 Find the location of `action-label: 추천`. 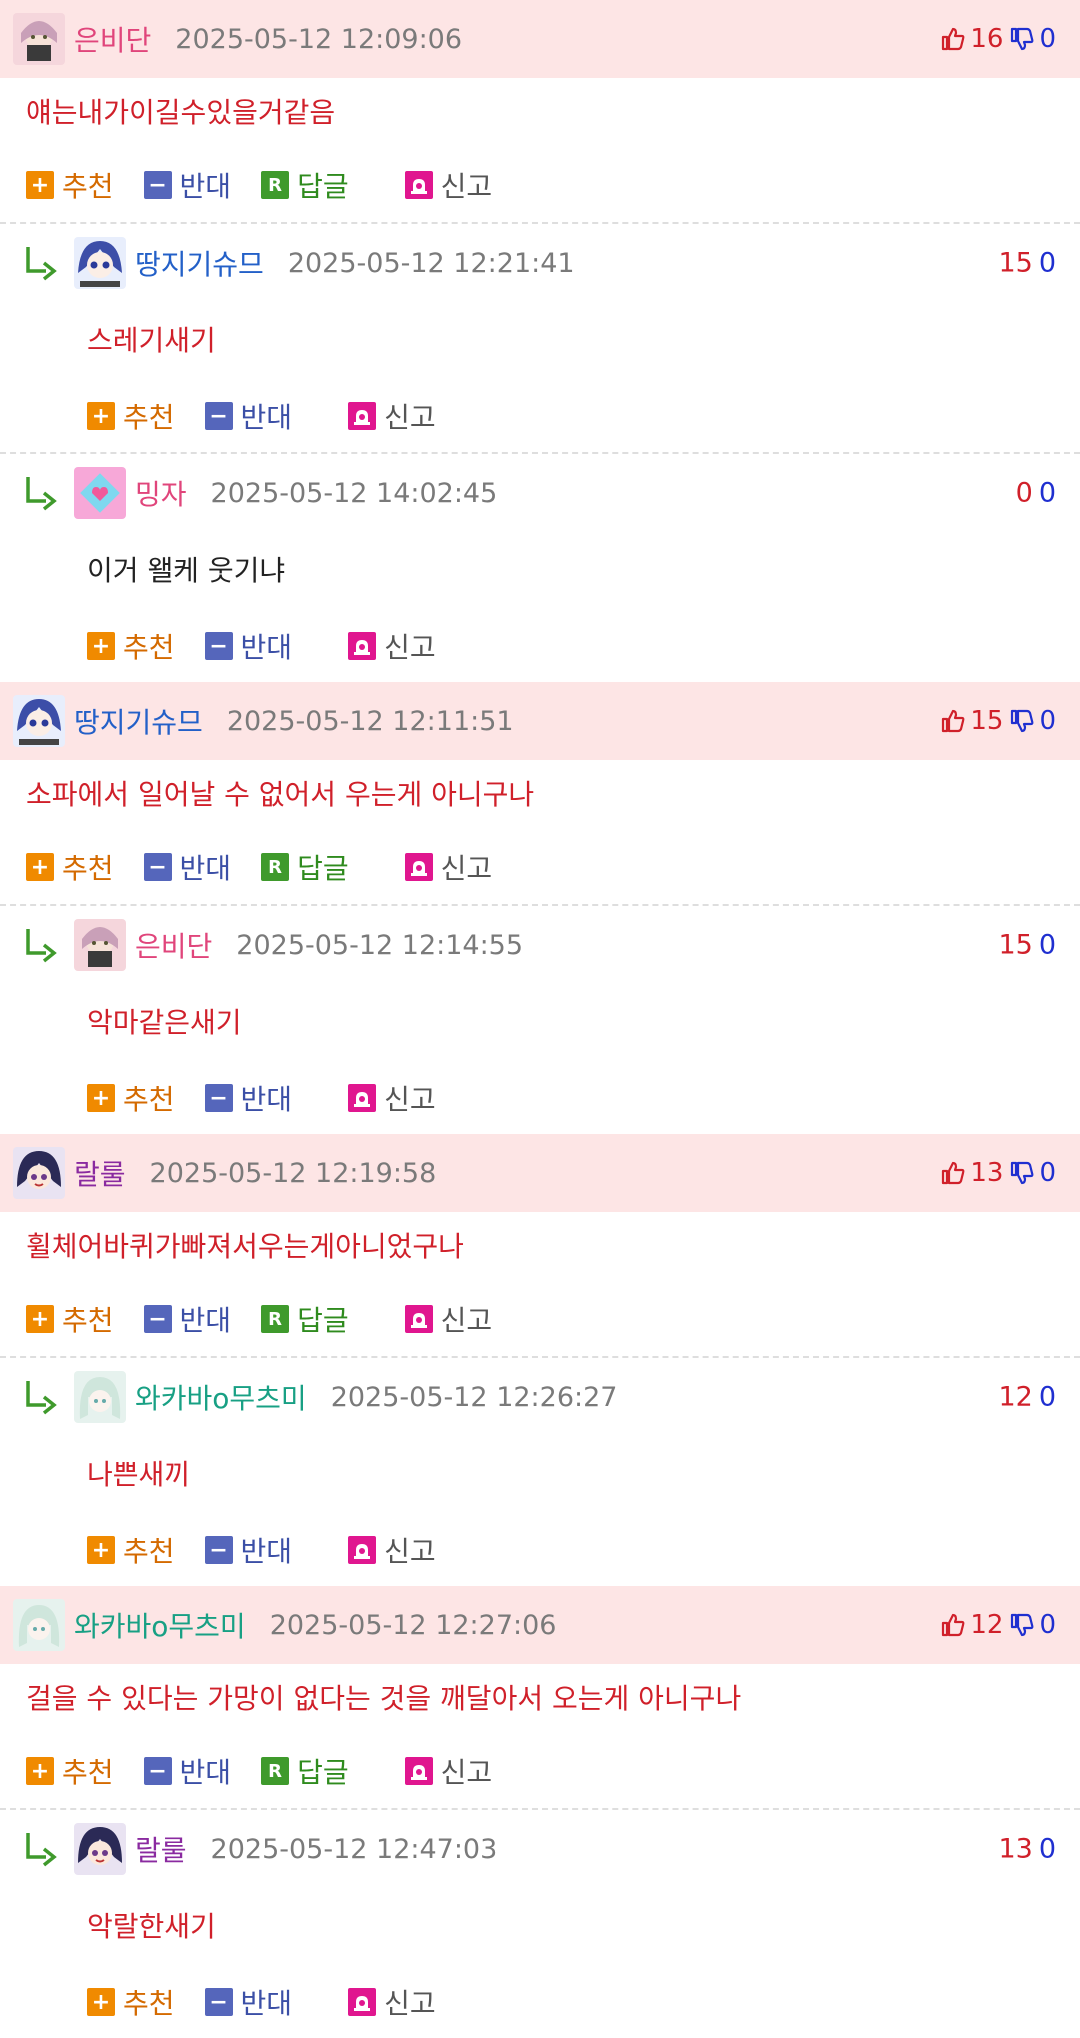

action-label: 추천 is located at coordinates (88, 186).